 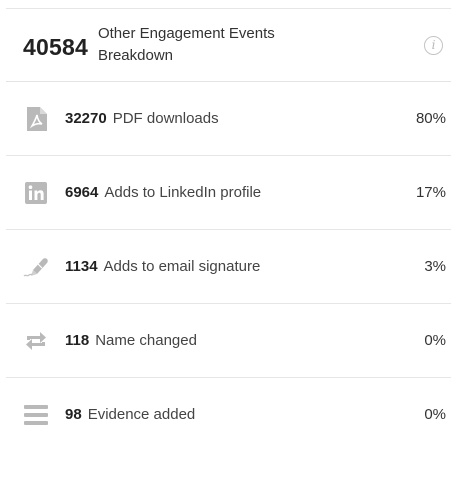 I want to click on pen-icon, so click(x=36, y=267).